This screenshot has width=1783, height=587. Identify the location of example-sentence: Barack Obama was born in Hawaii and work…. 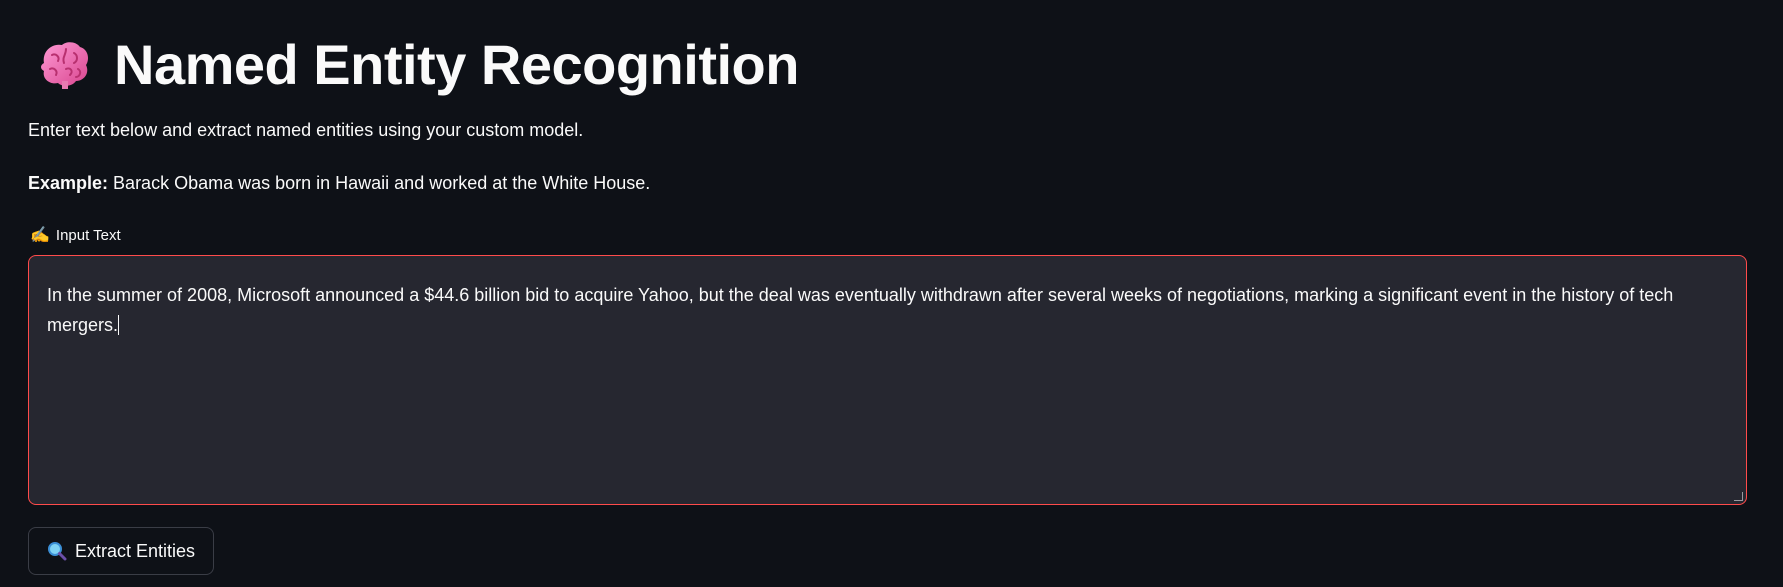
(379, 183).